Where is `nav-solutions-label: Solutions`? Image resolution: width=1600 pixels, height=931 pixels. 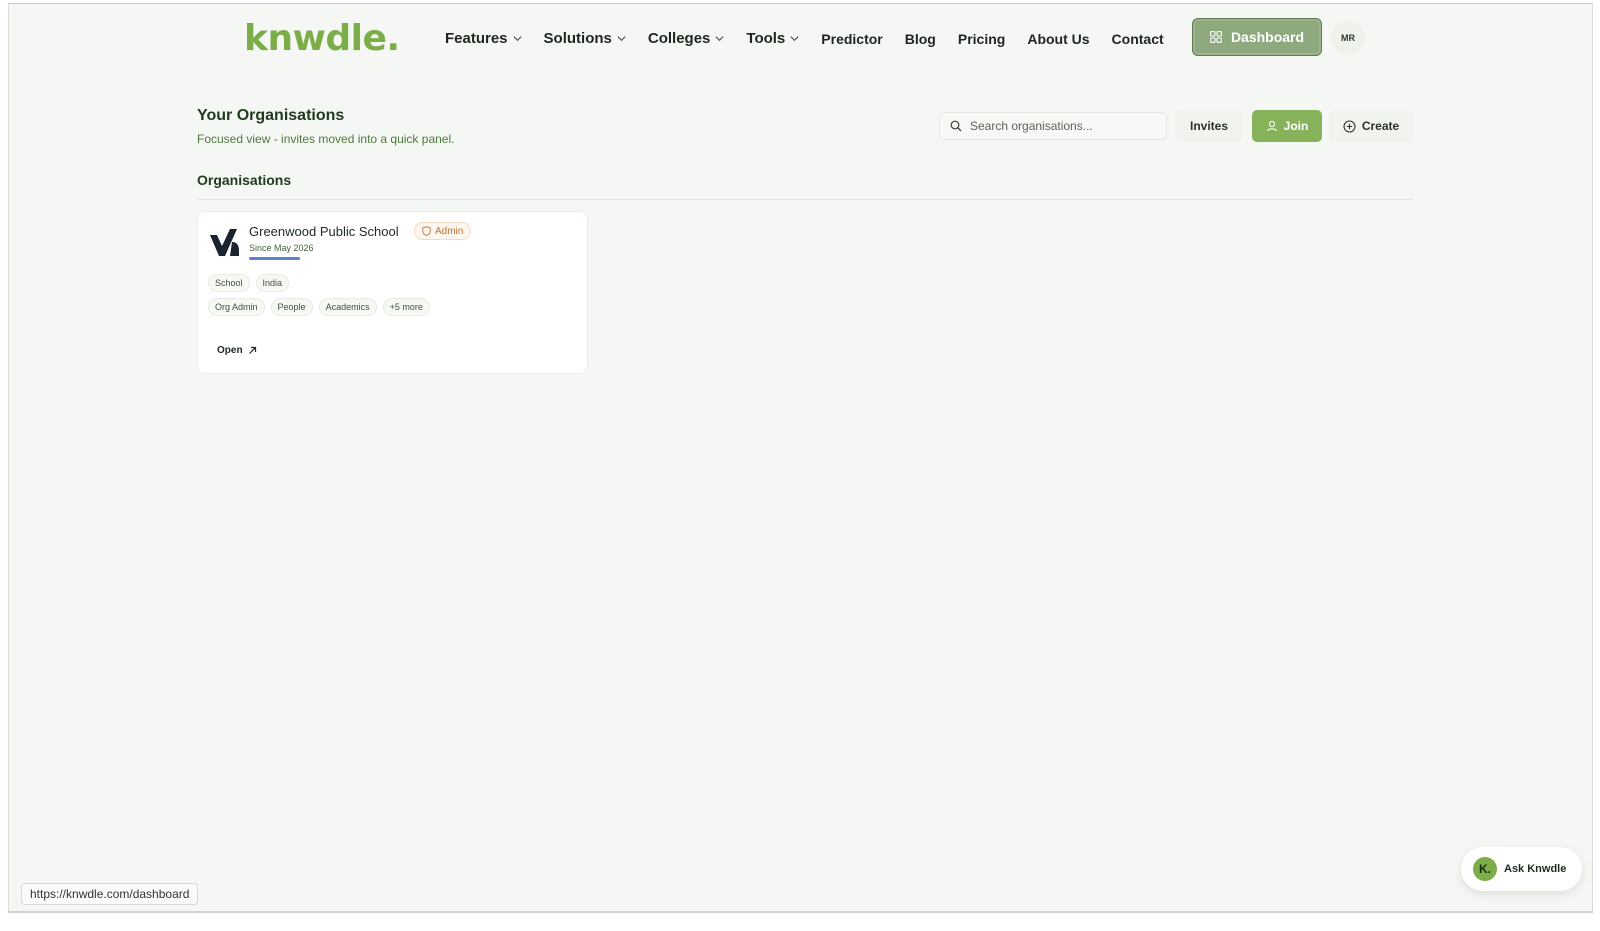 nav-solutions-label: Solutions is located at coordinates (577, 38).